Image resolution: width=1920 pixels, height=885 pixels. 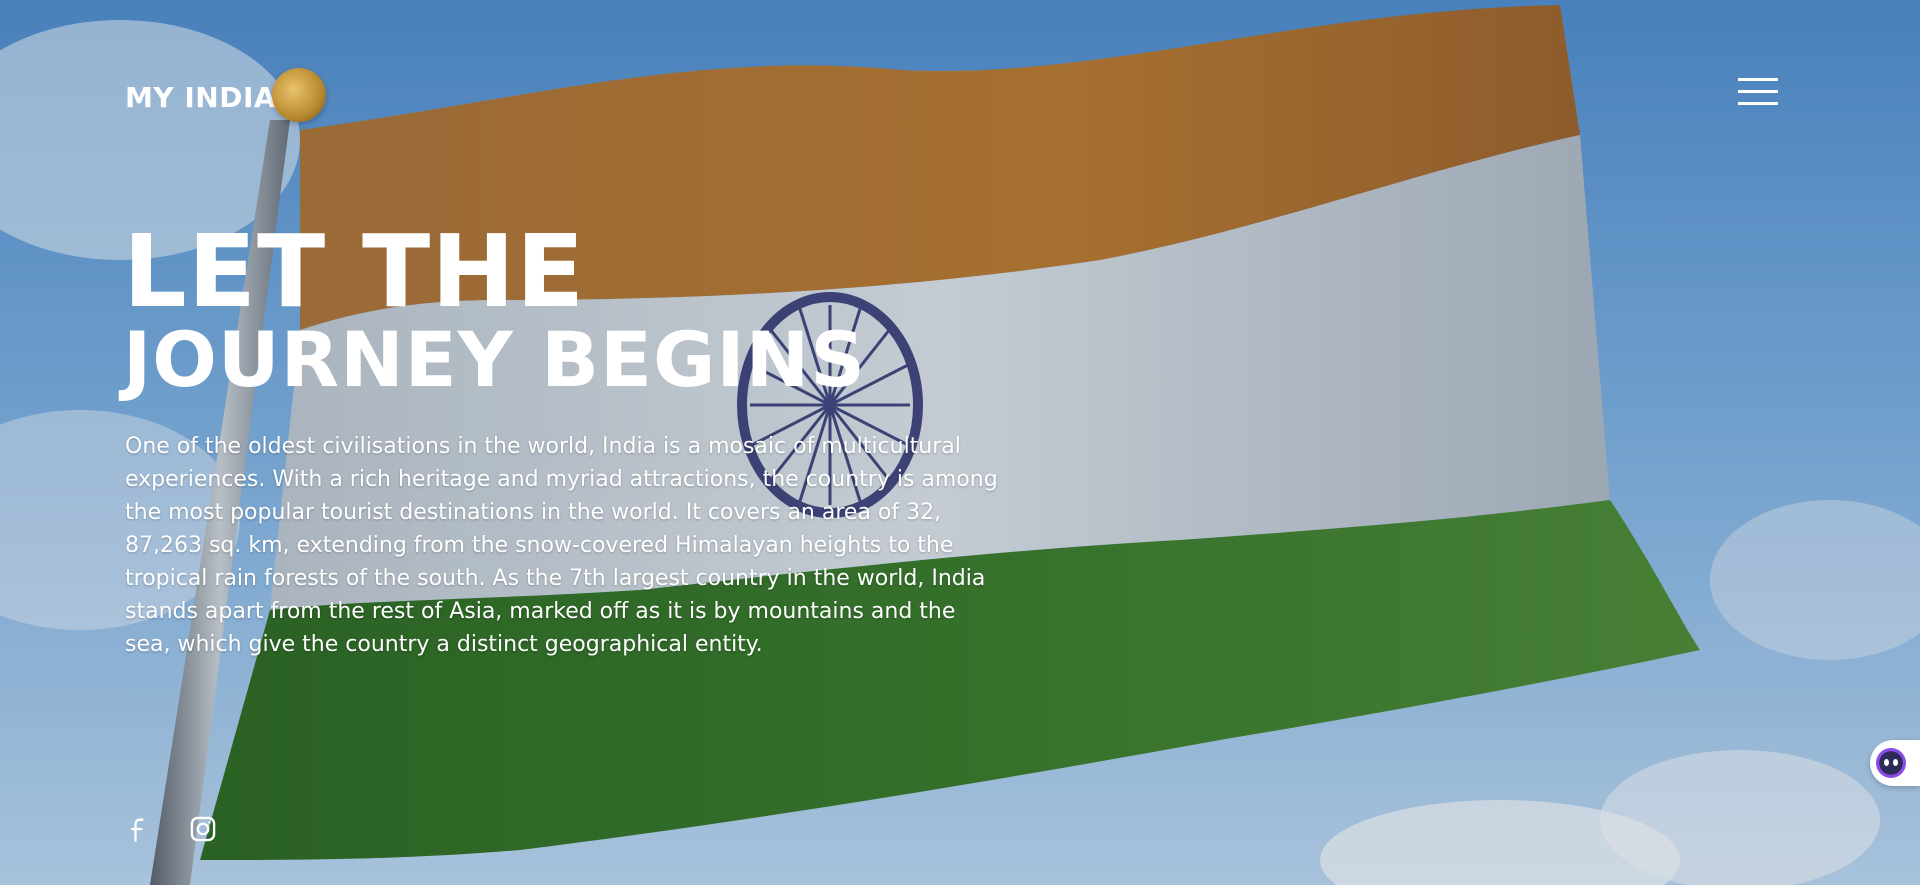 What do you see at coordinates (171, 829) in the screenshot?
I see `social-links` at bounding box center [171, 829].